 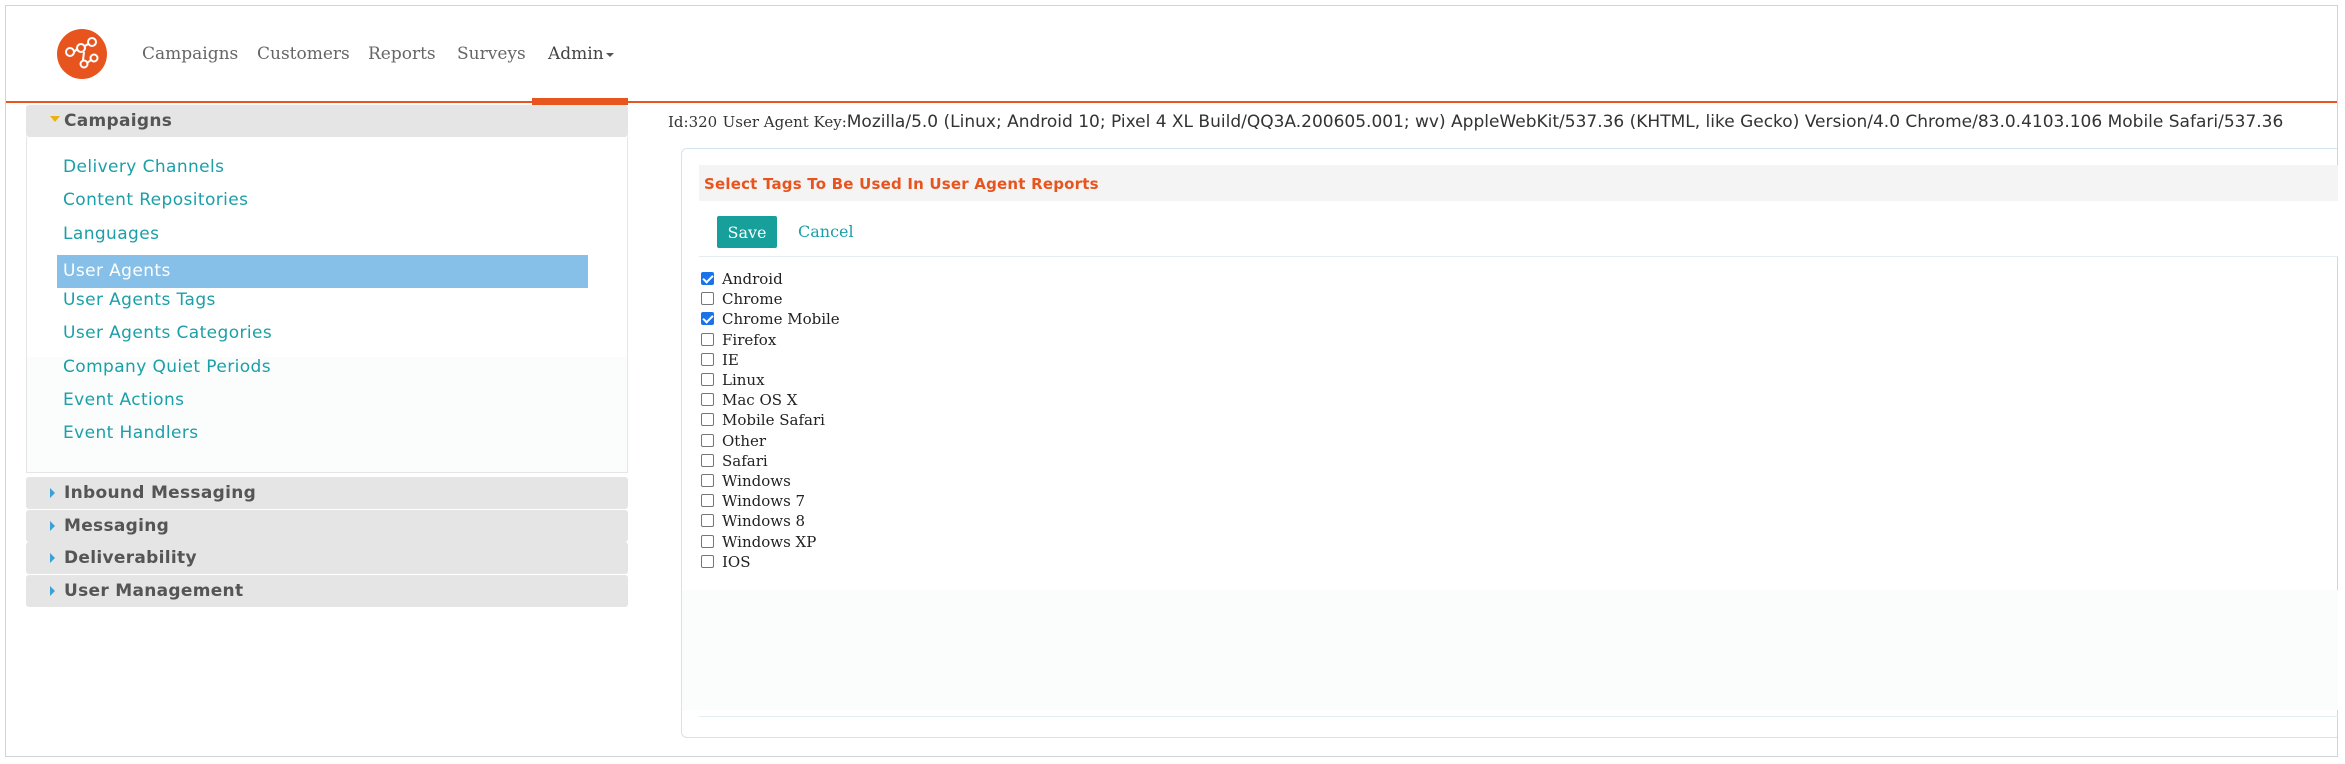 What do you see at coordinates (327, 493) in the screenshot?
I see `sidebar-section-inbound-messaging: Inbound Messaging` at bounding box center [327, 493].